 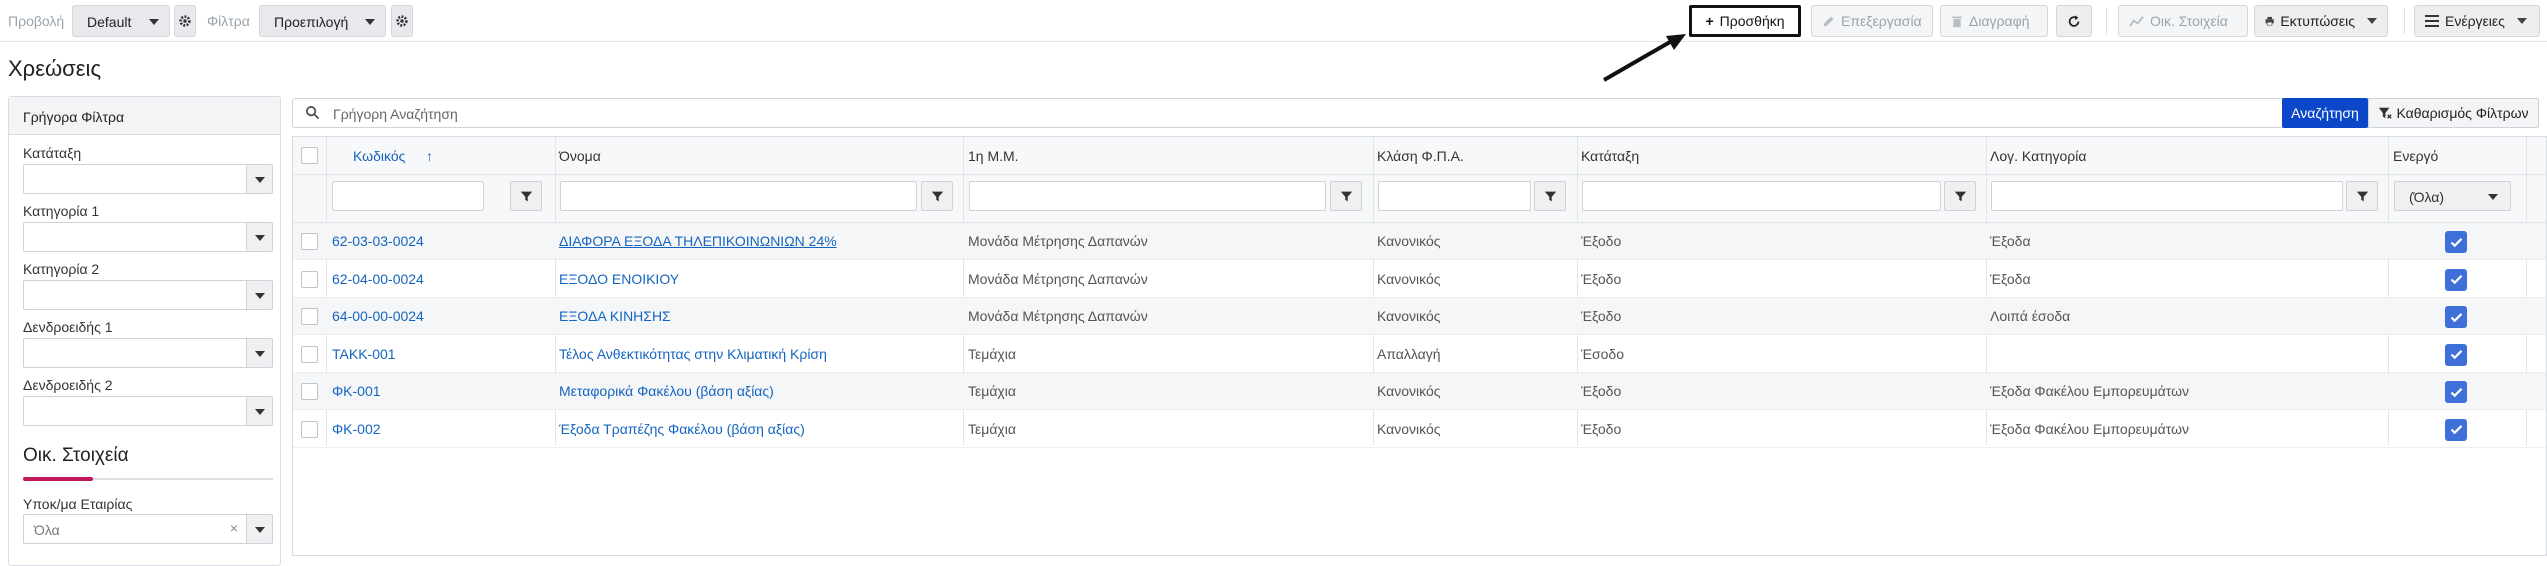 I want to click on view-select: Default, so click(x=121, y=21).